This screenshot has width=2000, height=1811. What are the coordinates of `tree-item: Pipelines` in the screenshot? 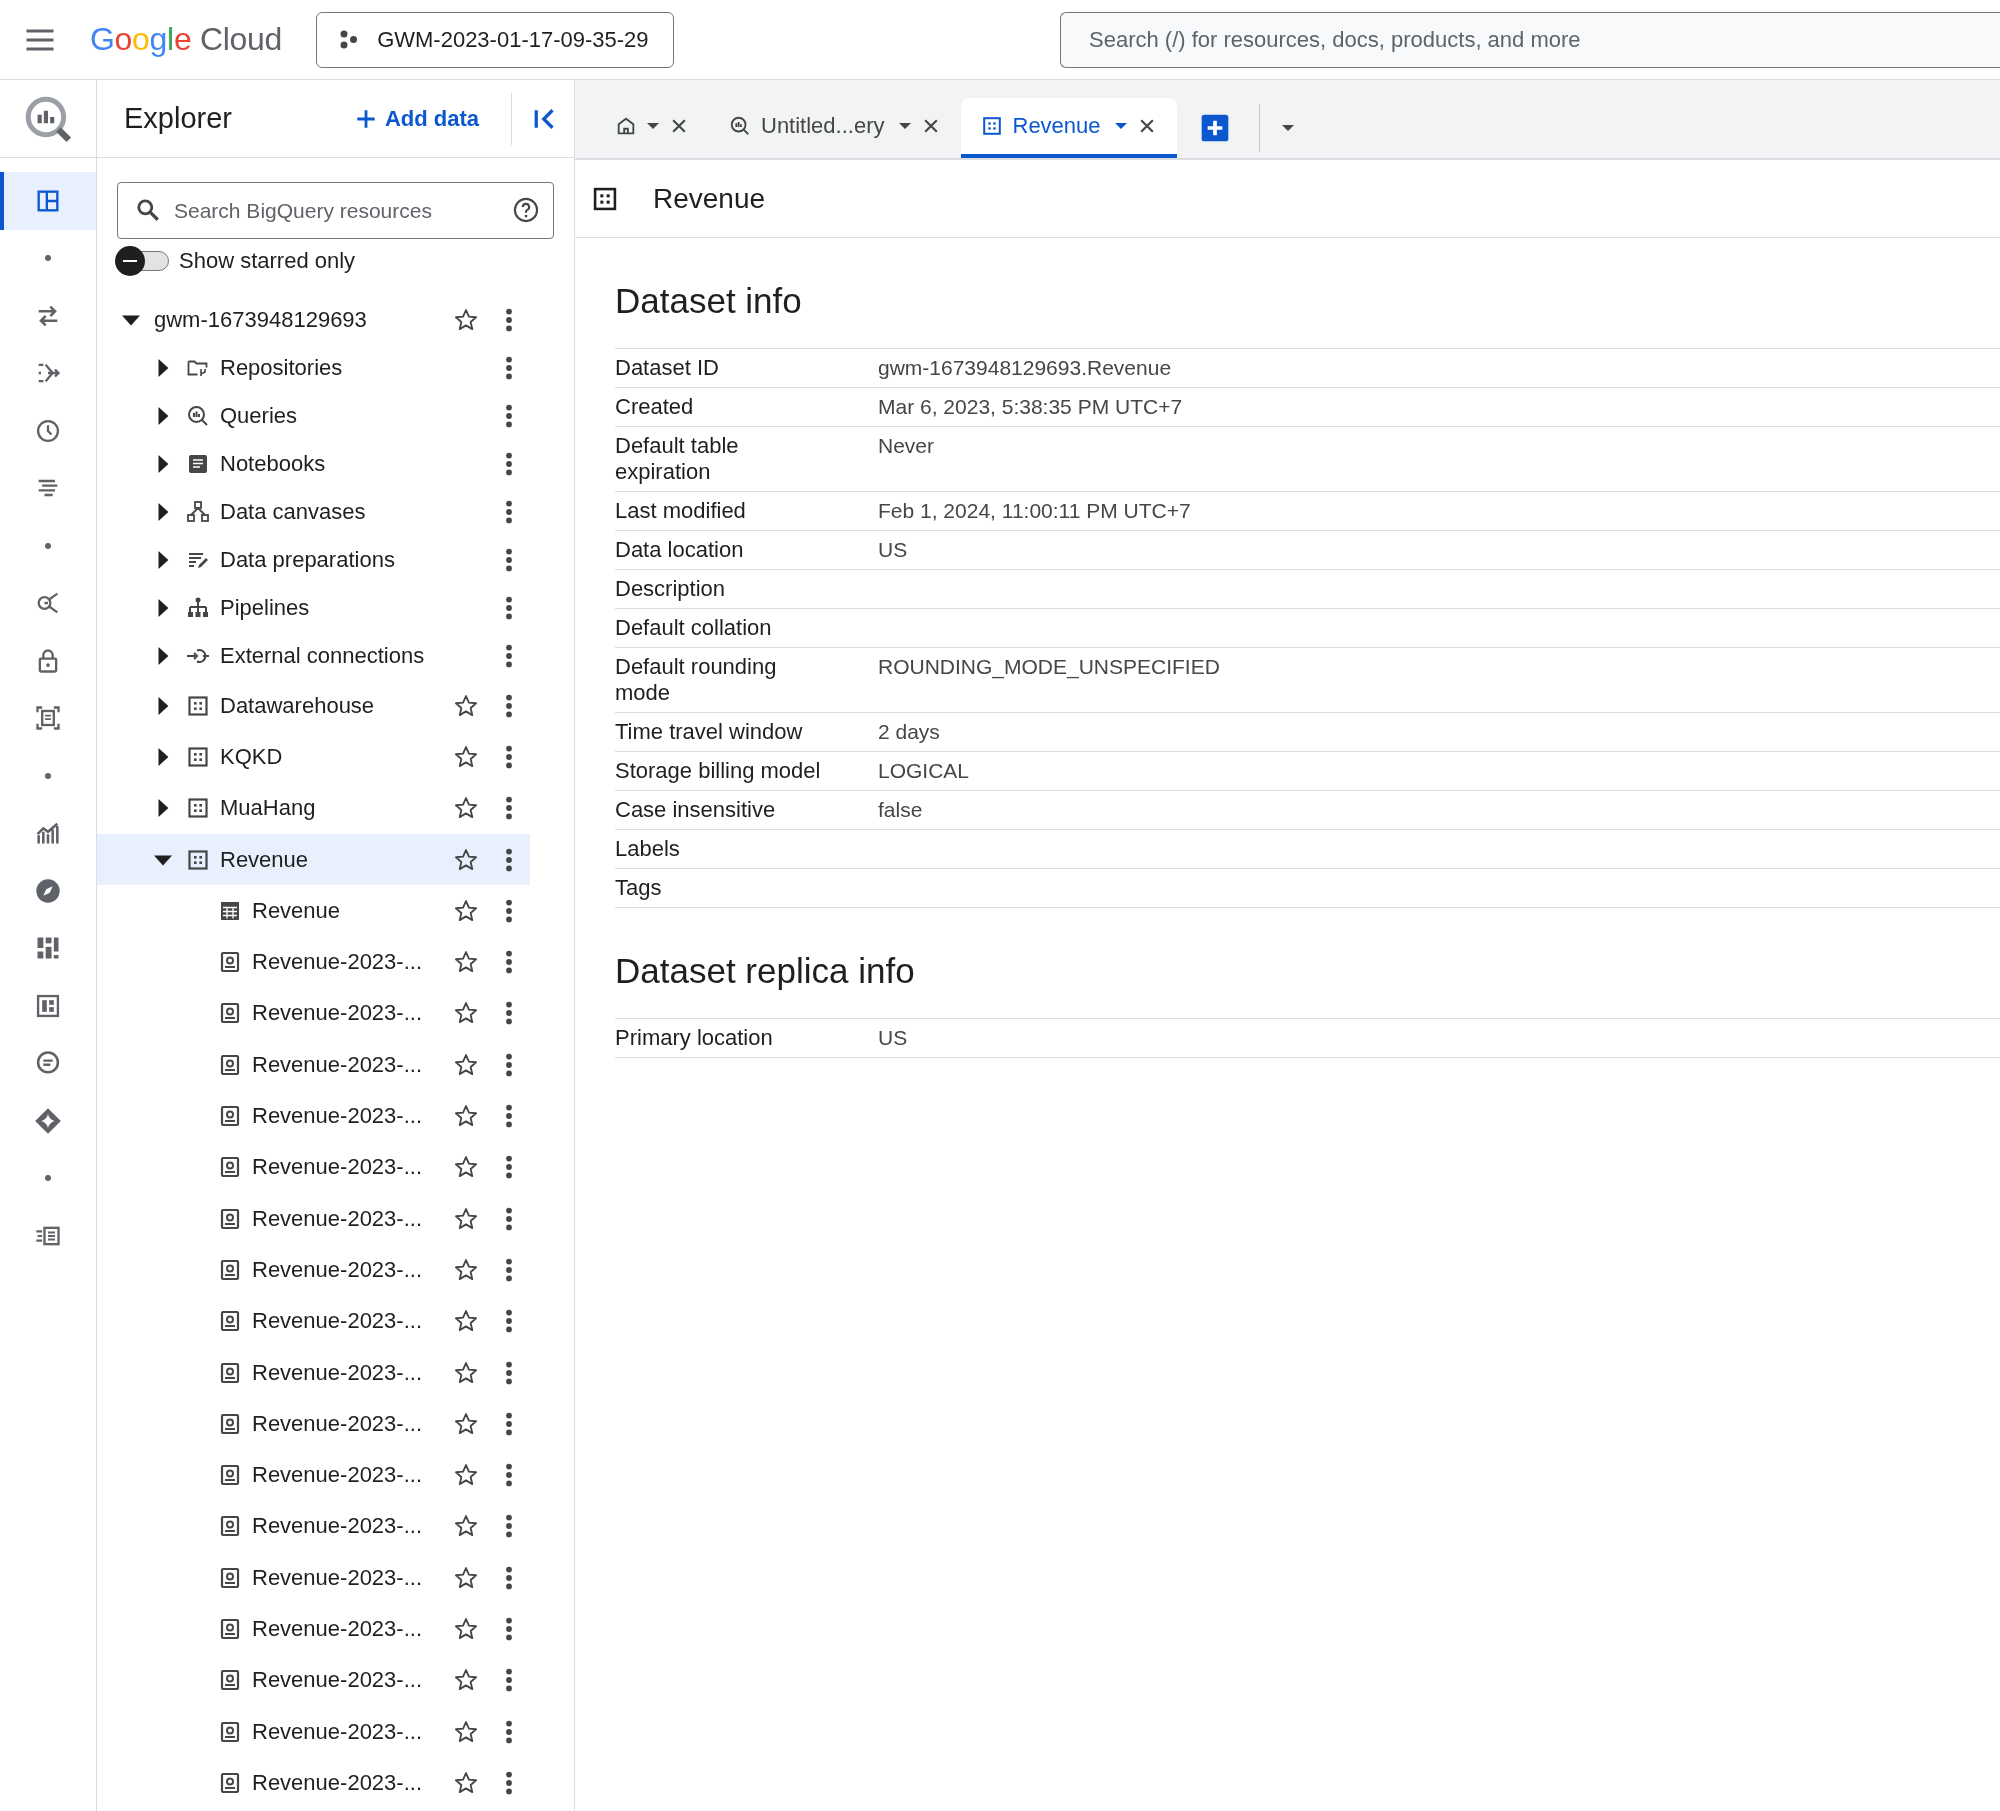 It's located at (313, 608).